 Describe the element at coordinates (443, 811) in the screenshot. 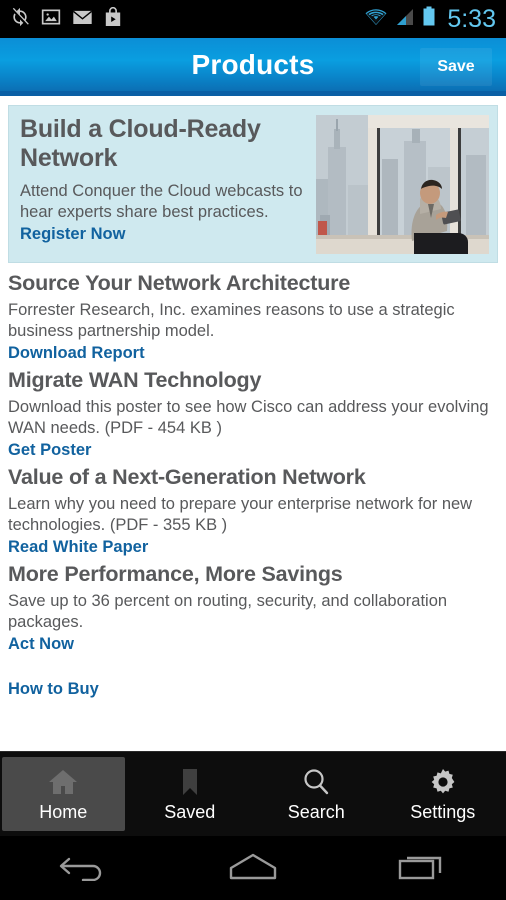

I see `tab-settings-label: Settings` at that location.